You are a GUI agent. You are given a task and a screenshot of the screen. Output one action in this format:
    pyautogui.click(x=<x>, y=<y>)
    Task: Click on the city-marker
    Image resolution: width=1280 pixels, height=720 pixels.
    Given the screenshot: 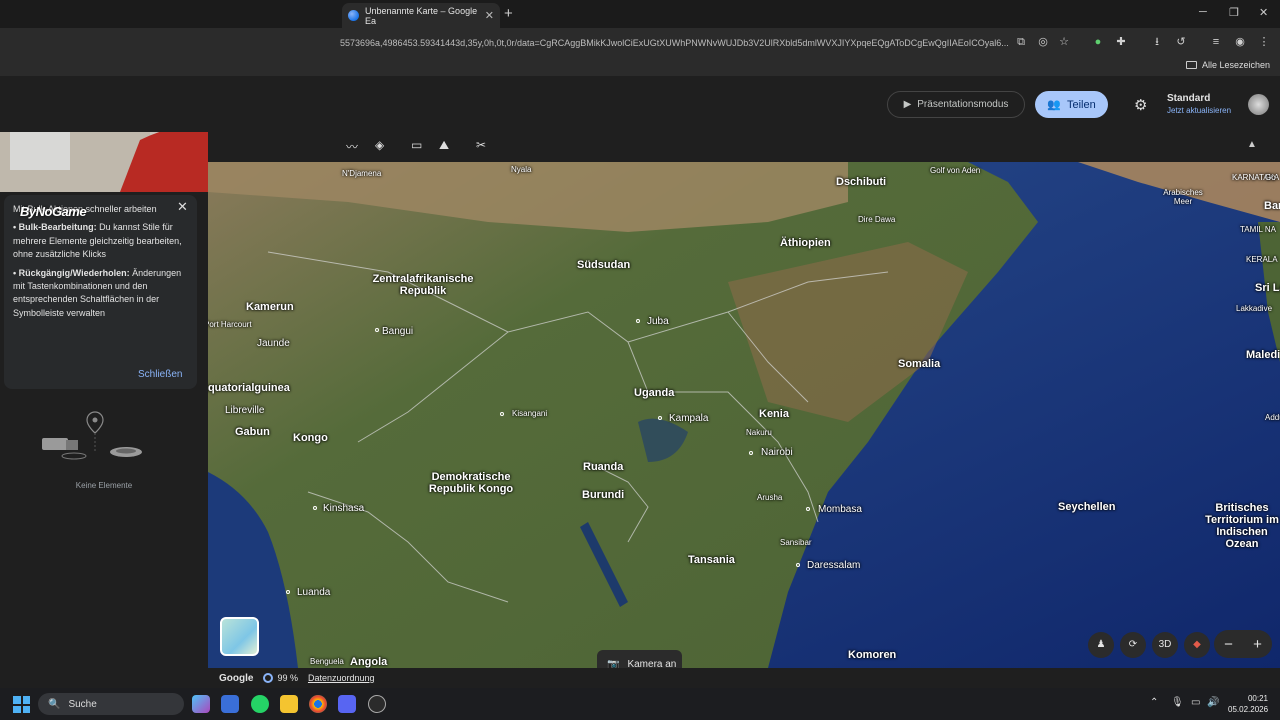 What is the action you would take?
    pyautogui.click(x=315, y=508)
    